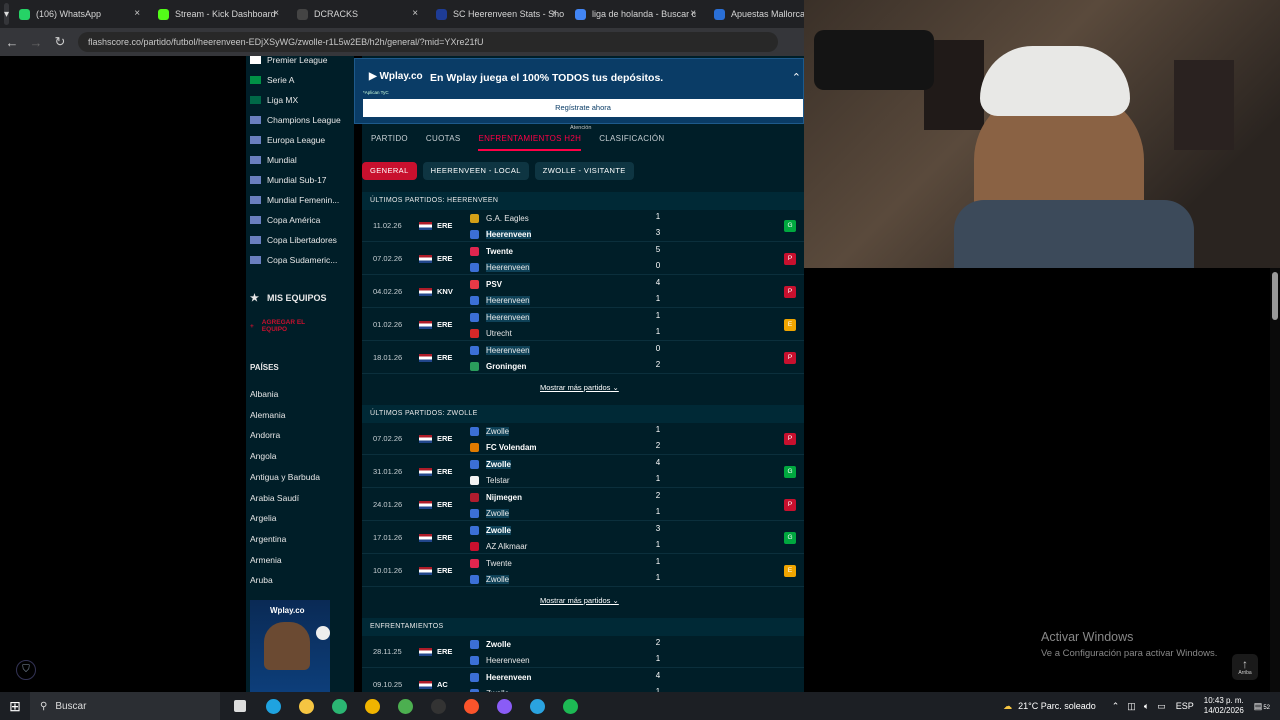 This screenshot has height=720, width=1280. Describe the element at coordinates (570, 706) in the screenshot. I see `spotify-icon` at that location.